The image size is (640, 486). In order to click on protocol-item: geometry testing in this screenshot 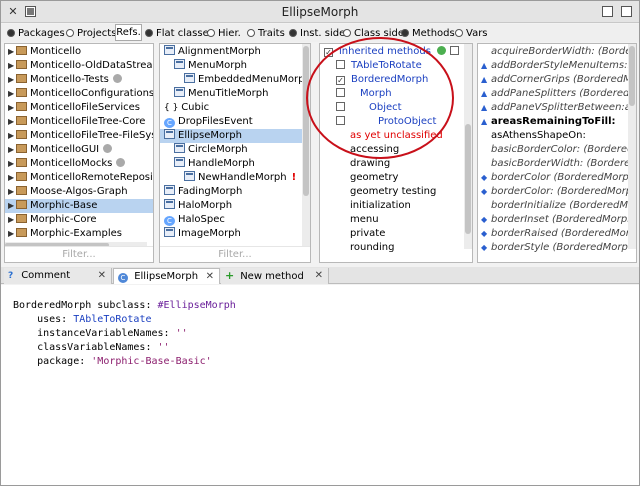, I will do `click(378, 192)`.